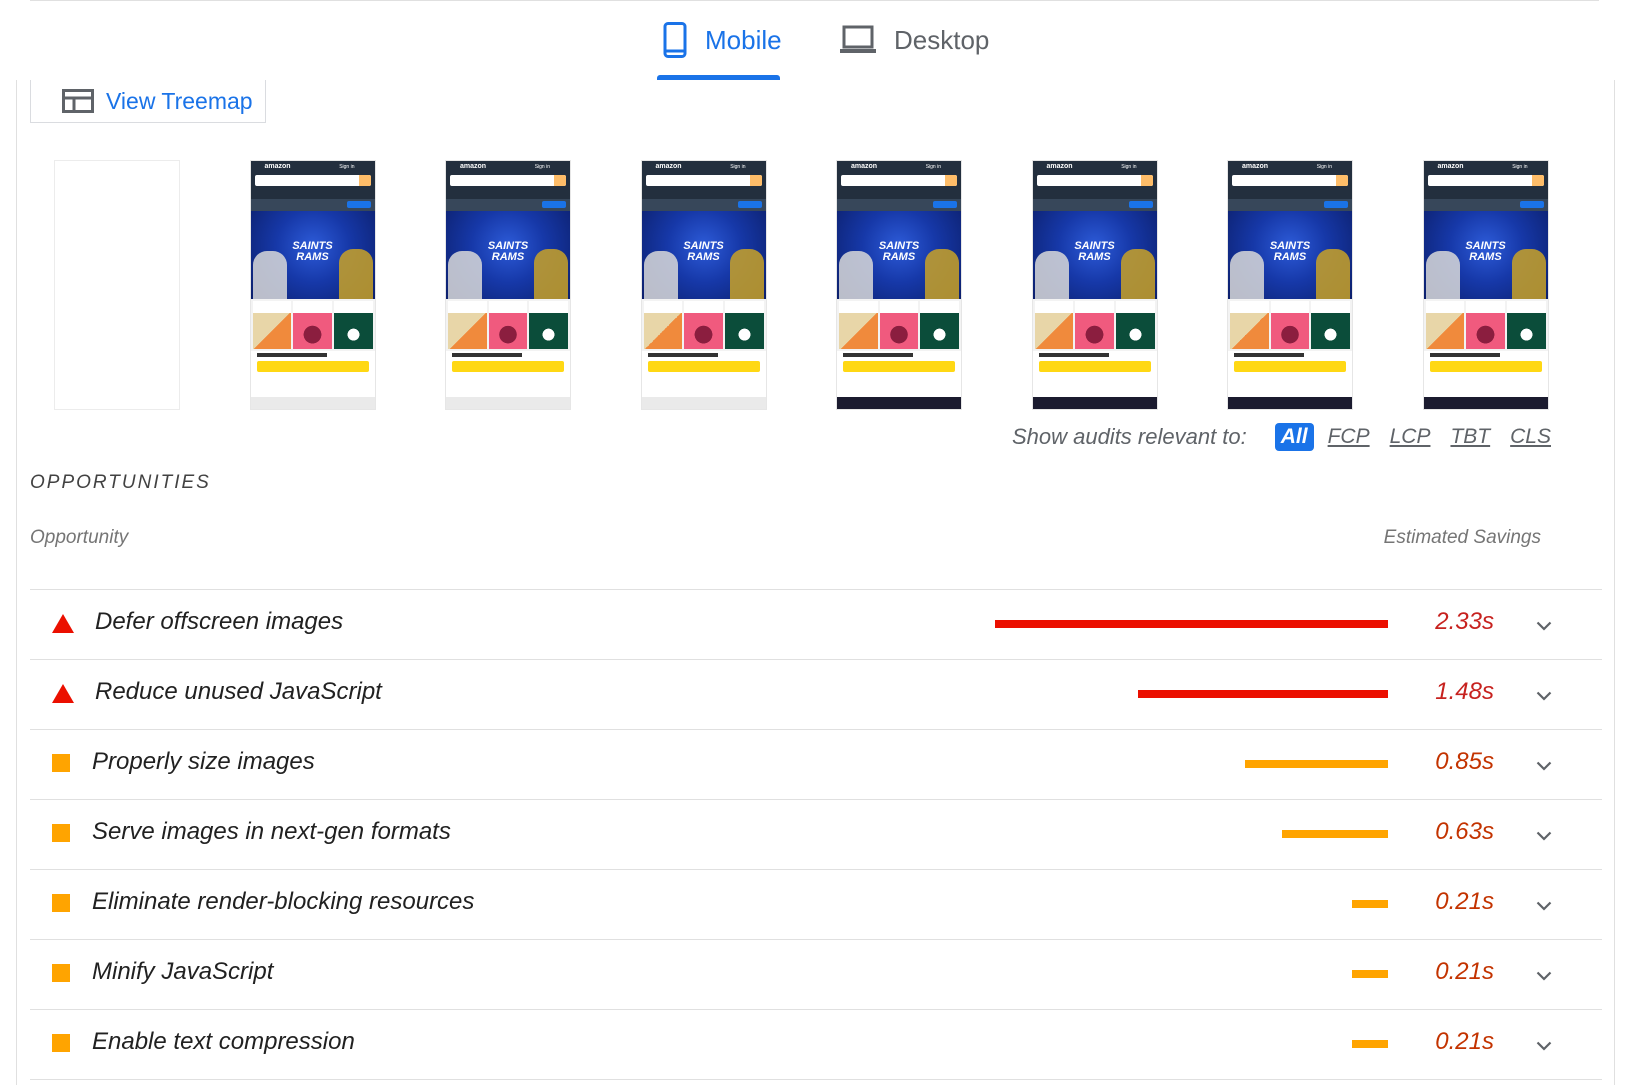  Describe the element at coordinates (117, 285) in the screenshot. I see `filmstrip-frame` at that location.